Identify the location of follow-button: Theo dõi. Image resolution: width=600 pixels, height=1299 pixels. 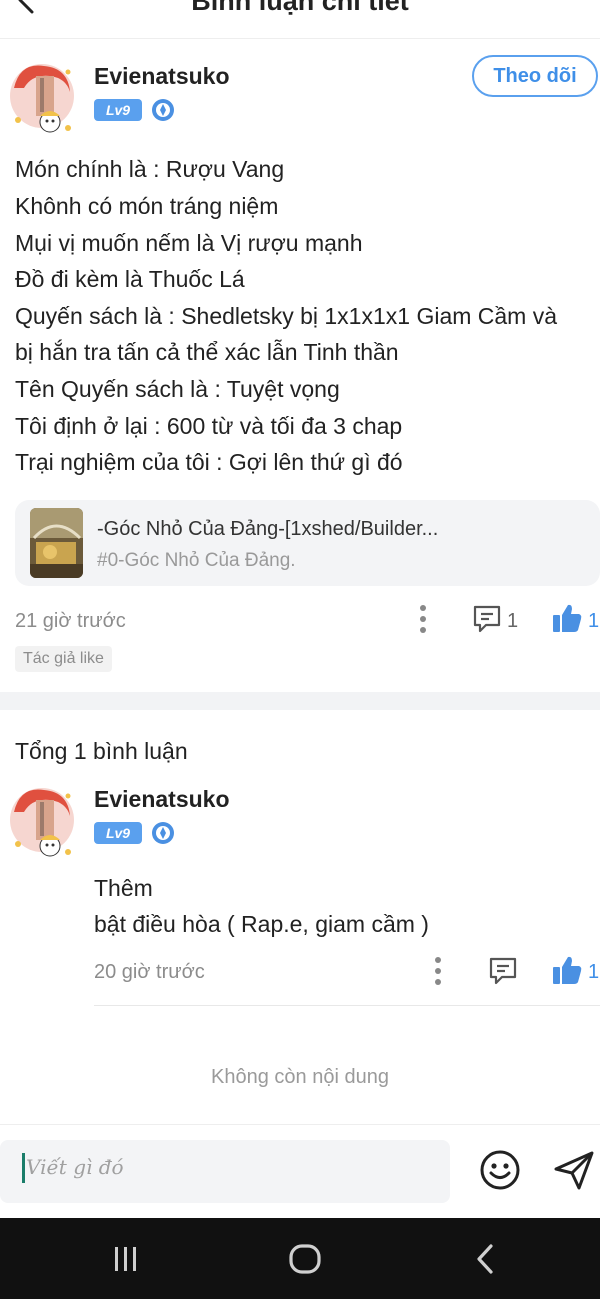
(535, 76).